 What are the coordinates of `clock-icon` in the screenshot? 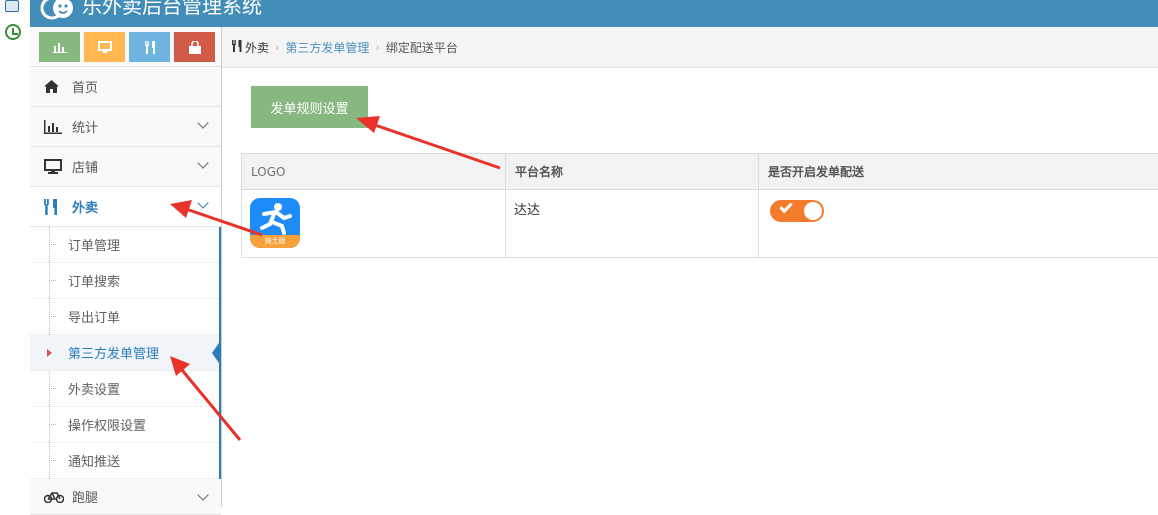 It's located at (13, 32).